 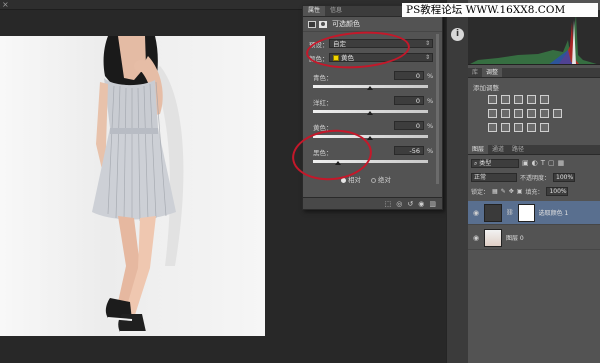 What do you see at coordinates (498, 149) in the screenshot?
I see `tab-channels: 通道` at bounding box center [498, 149].